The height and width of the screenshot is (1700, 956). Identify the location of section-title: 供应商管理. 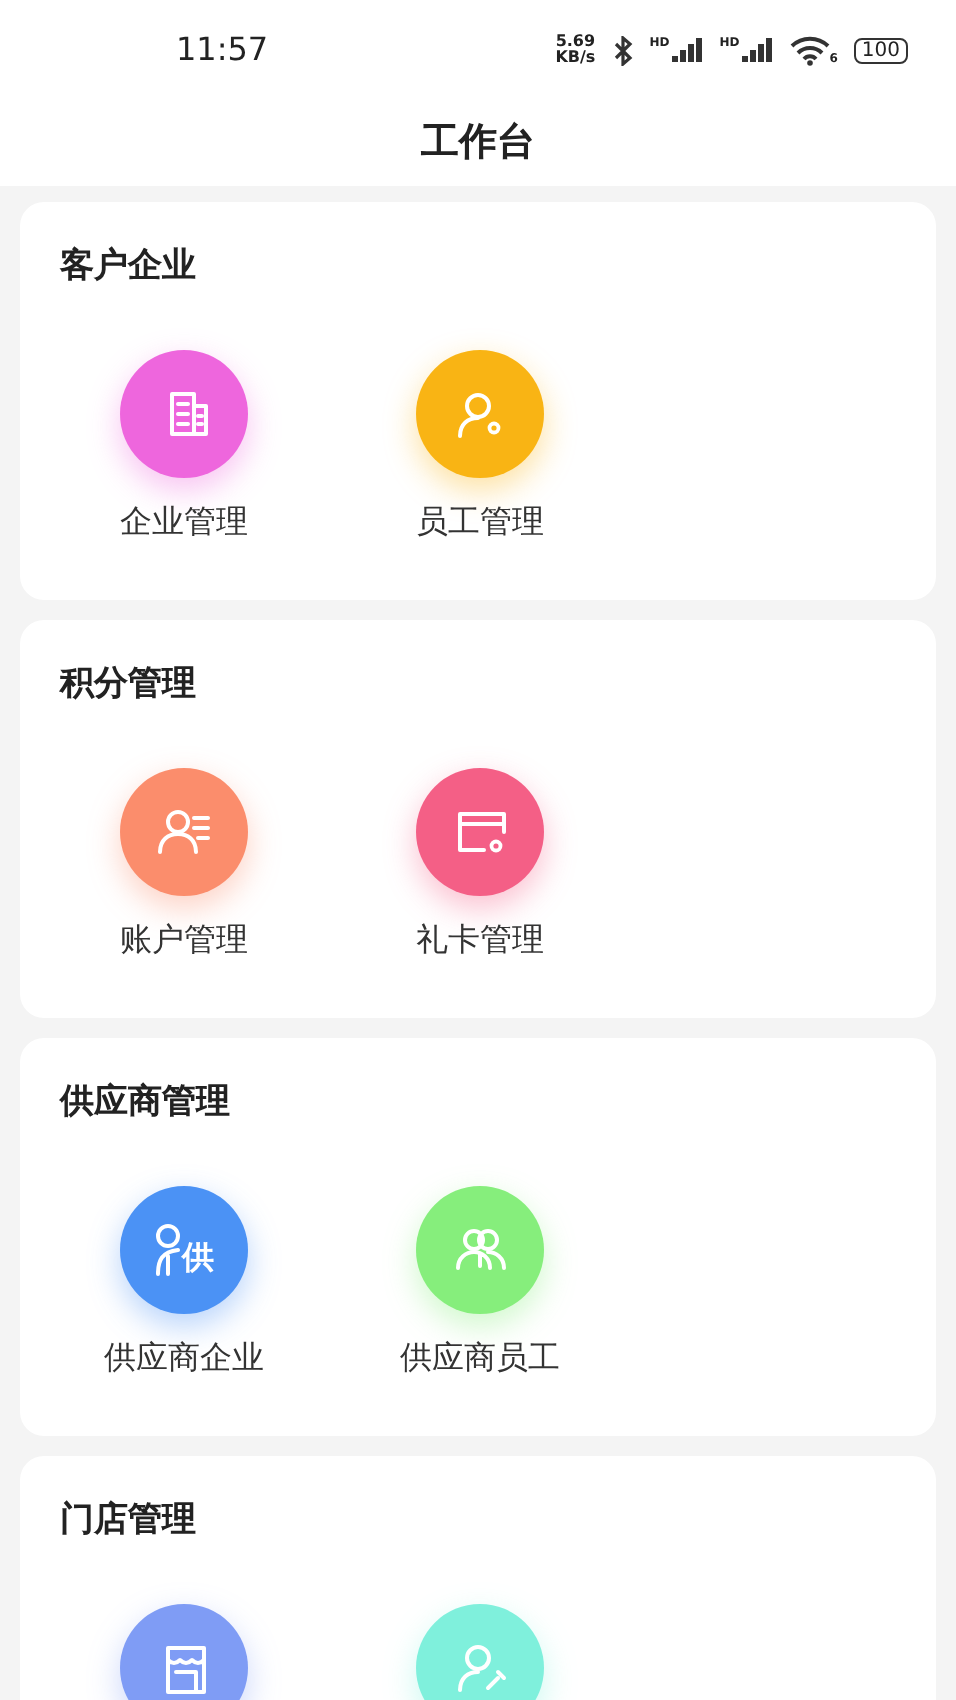
(144, 1103).